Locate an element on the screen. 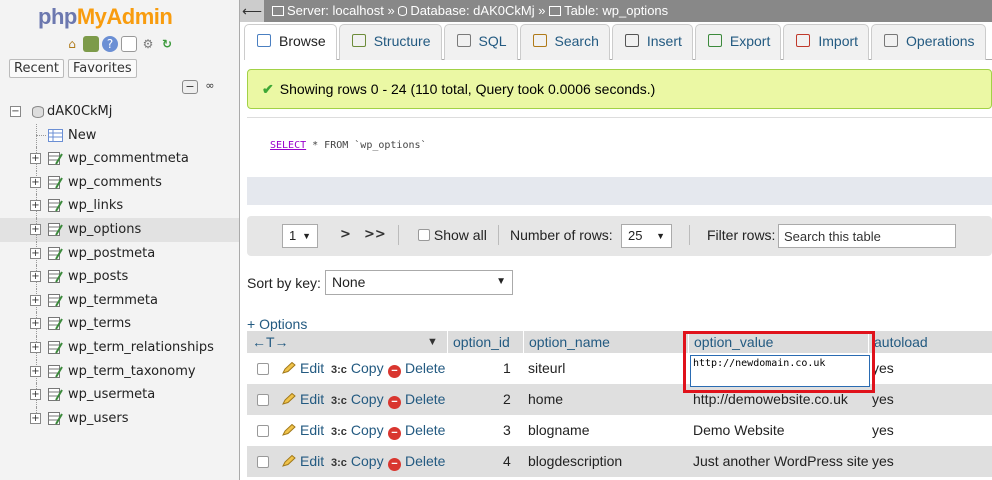 The height and width of the screenshot is (480, 992). filter-rows-input is located at coordinates (867, 236).